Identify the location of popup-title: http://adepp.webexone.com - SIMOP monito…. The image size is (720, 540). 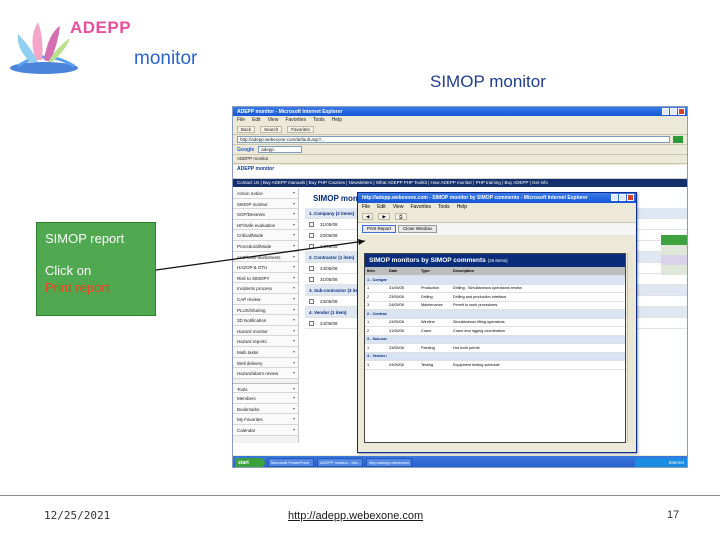
(475, 198).